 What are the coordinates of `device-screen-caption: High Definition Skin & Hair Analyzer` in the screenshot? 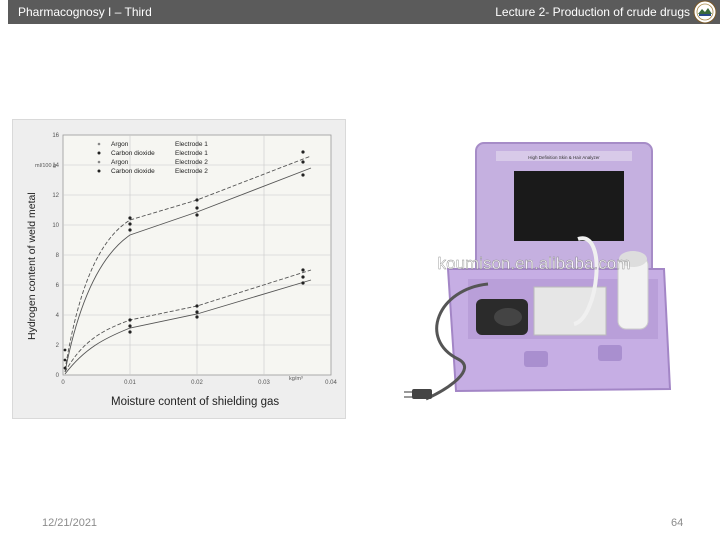 It's located at (564, 157).